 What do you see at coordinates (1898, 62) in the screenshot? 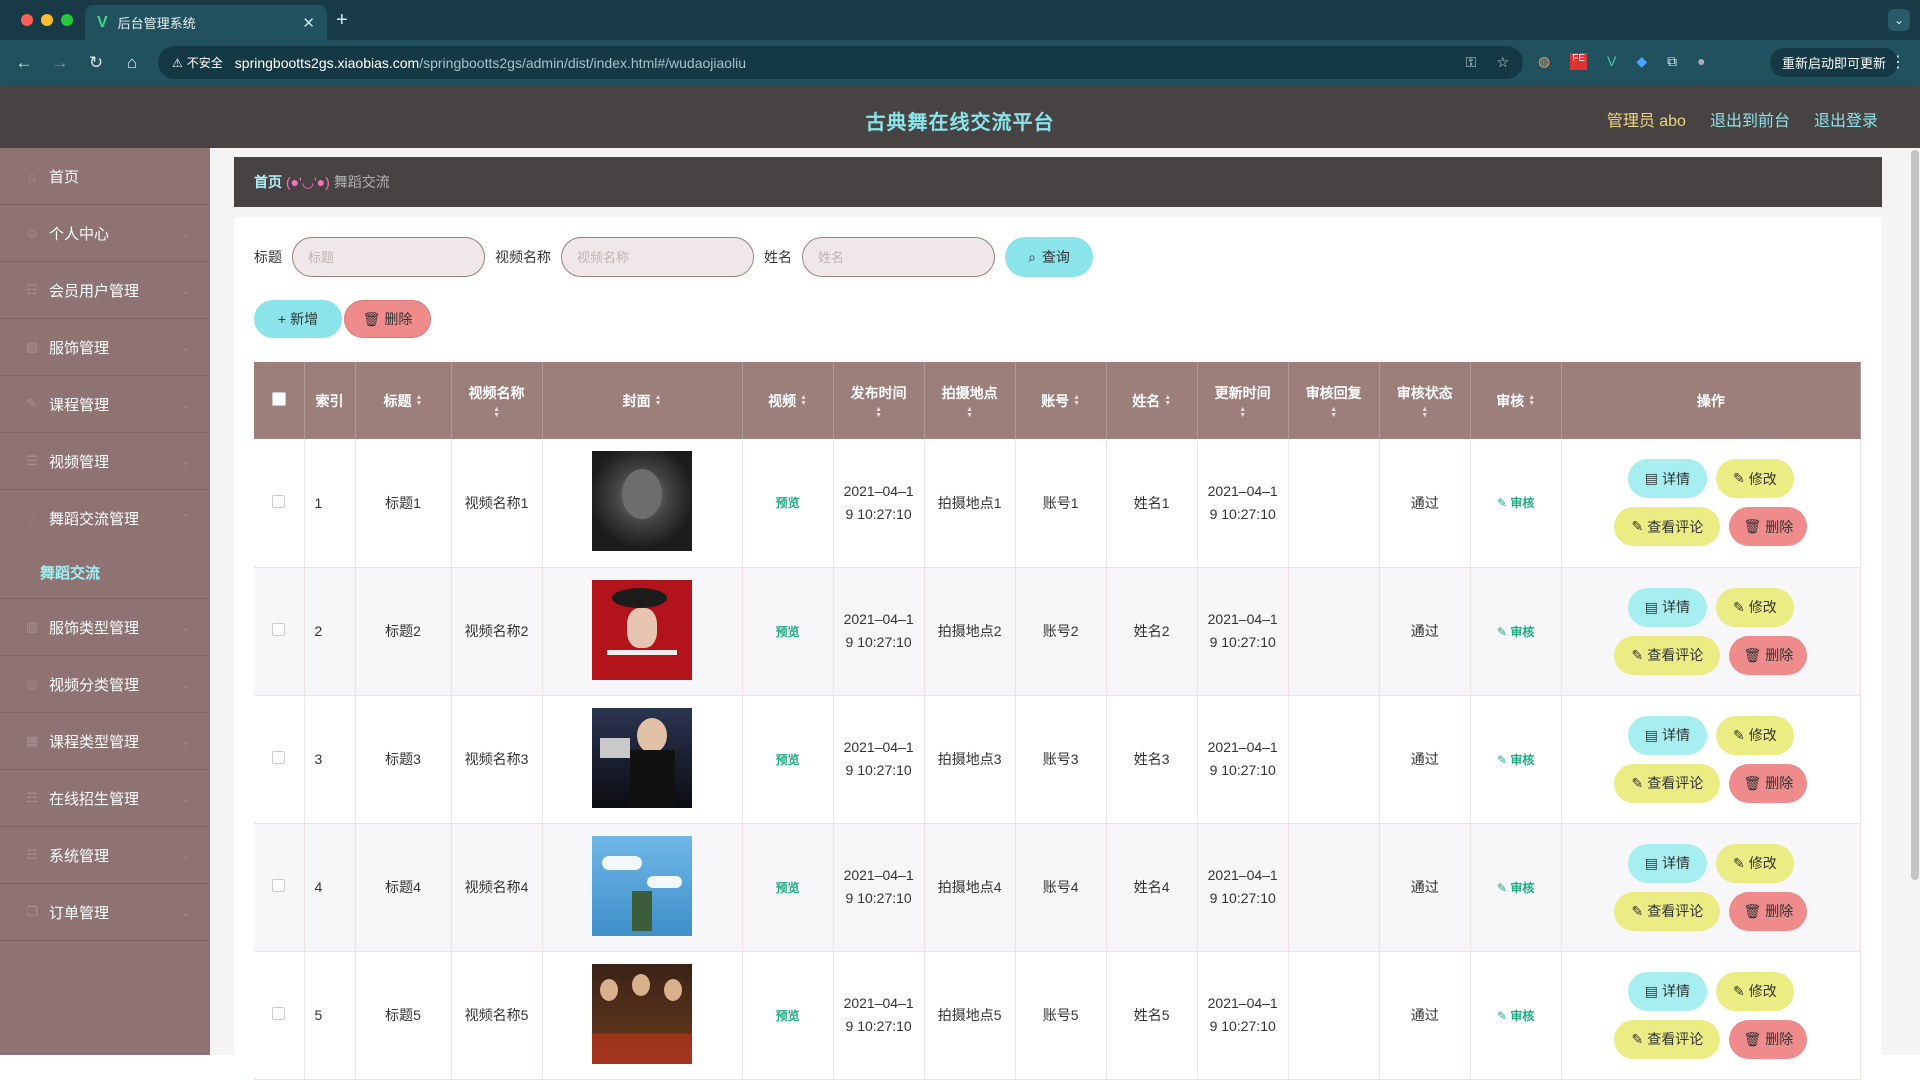
I see `browser-menu-icon: ⋮` at bounding box center [1898, 62].